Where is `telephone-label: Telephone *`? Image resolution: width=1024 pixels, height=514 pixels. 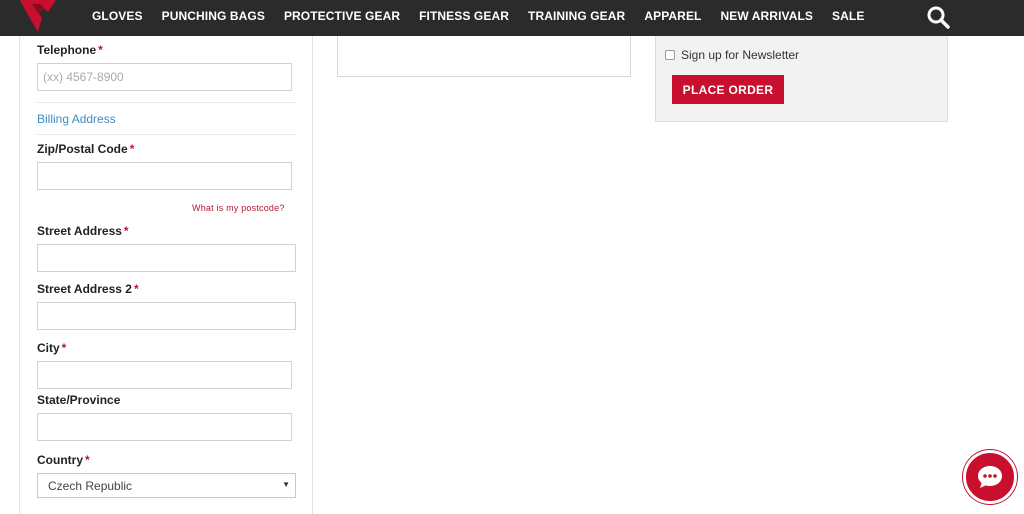 telephone-label: Telephone * is located at coordinates (70, 50).